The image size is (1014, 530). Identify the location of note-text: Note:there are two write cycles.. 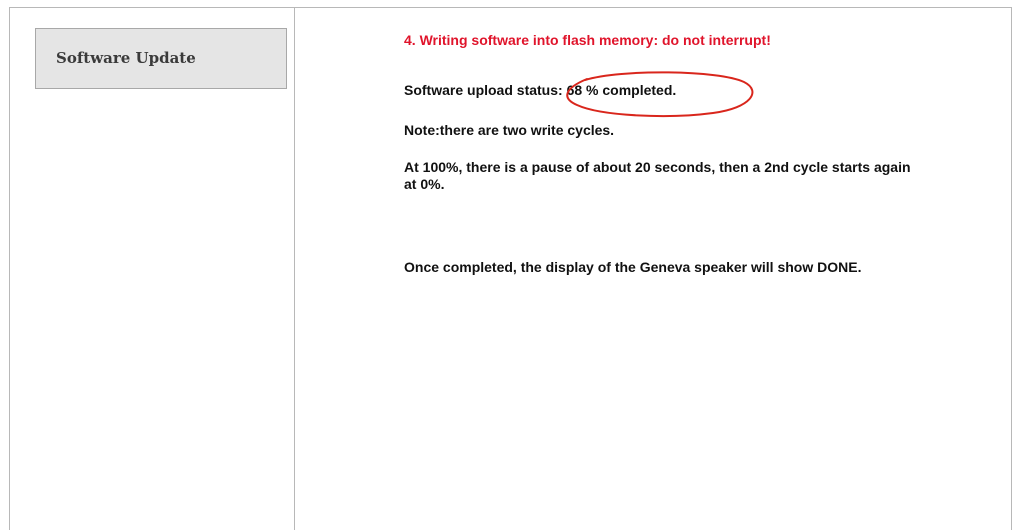
(509, 130).